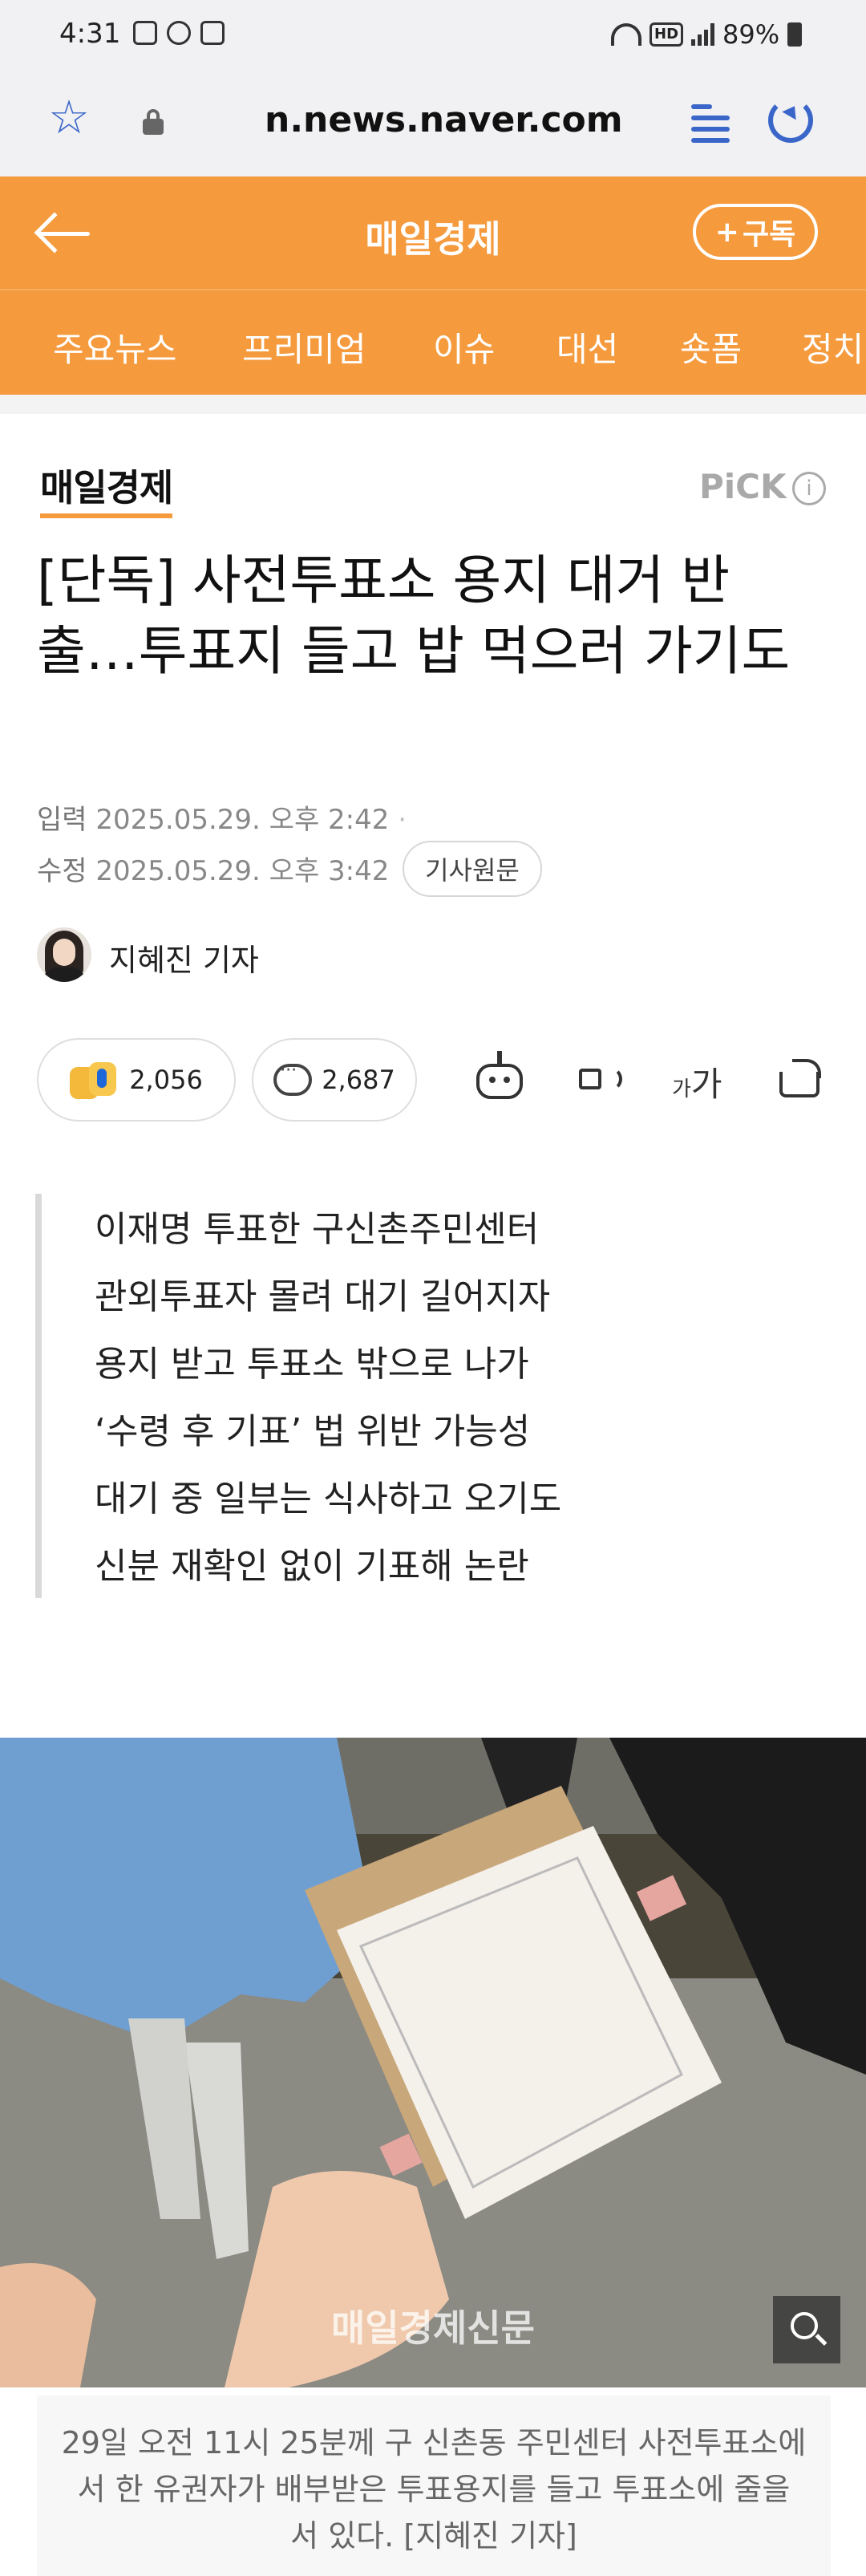  What do you see at coordinates (317, 1229) in the screenshot?
I see `summary-line: 이재명 투표한 구신촌주민센터` at bounding box center [317, 1229].